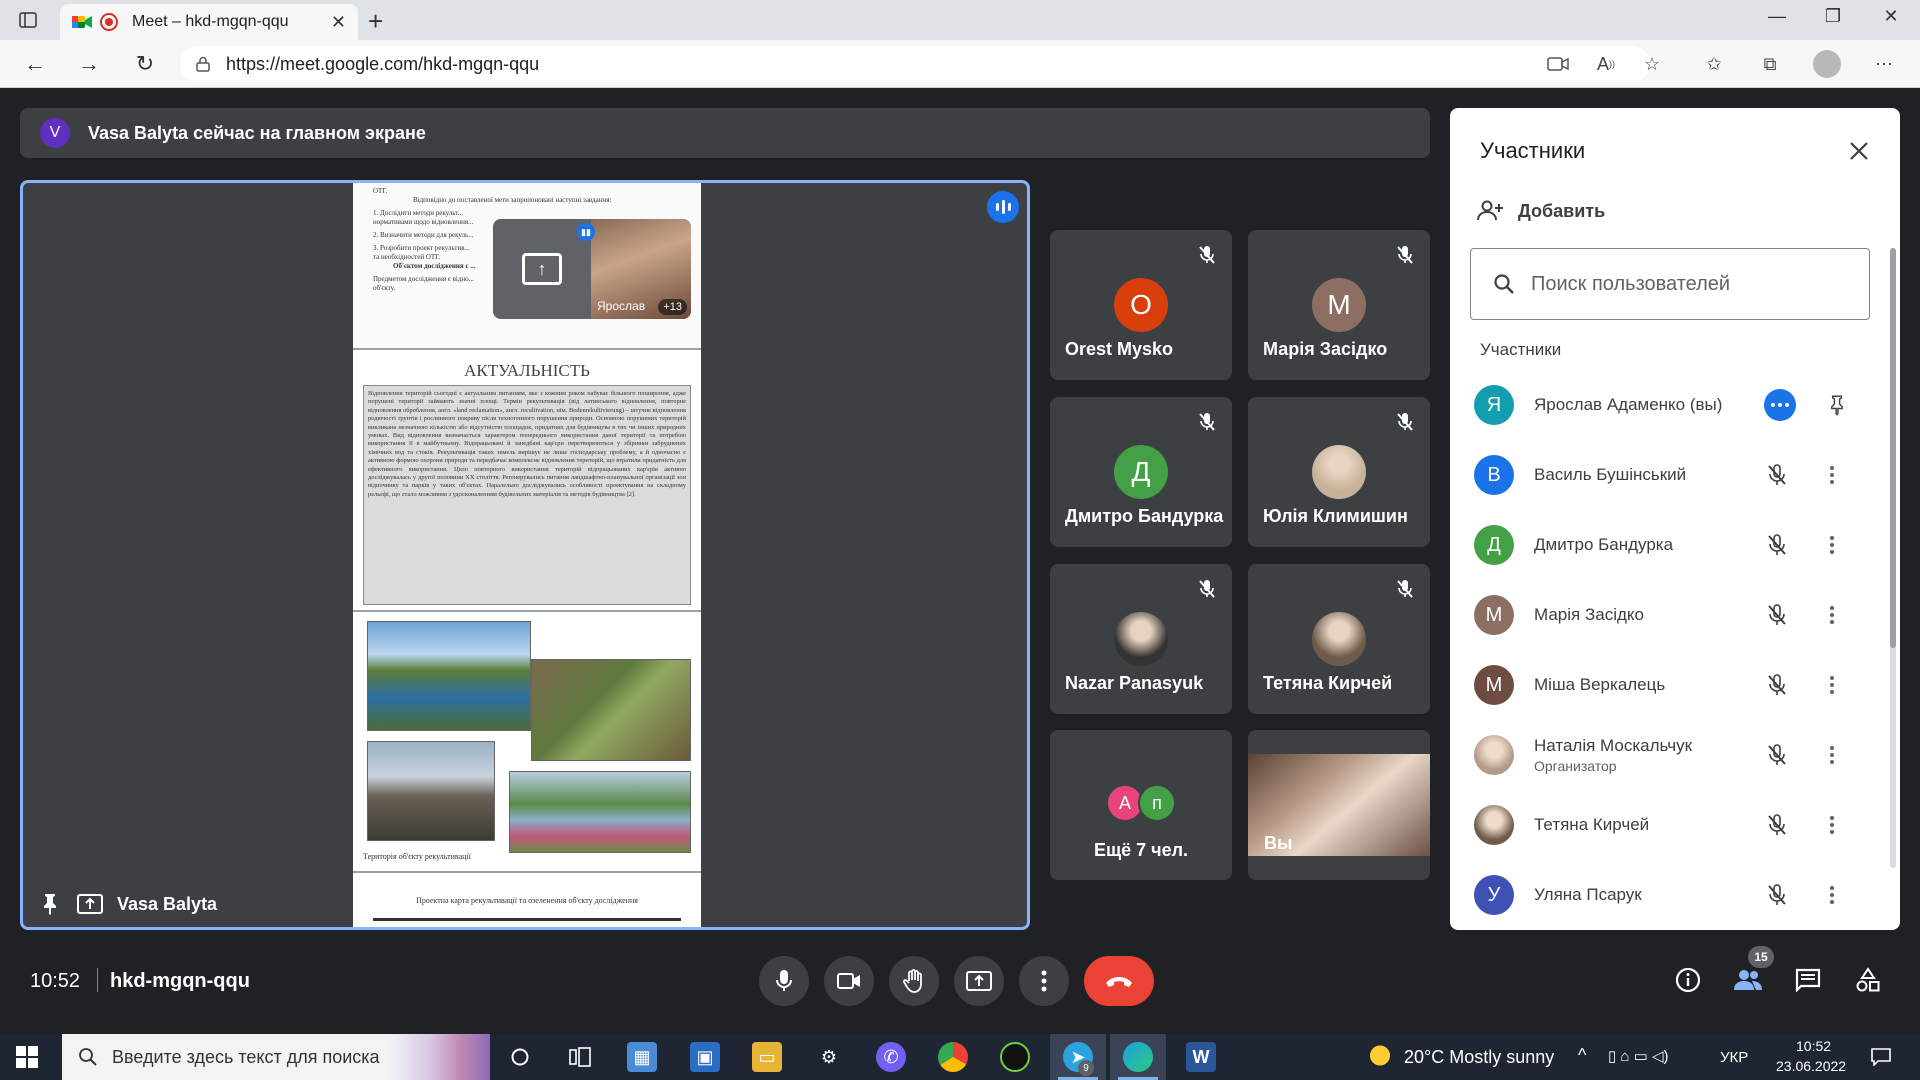  I want to click on speaking-indicator-icon, so click(1003, 207).